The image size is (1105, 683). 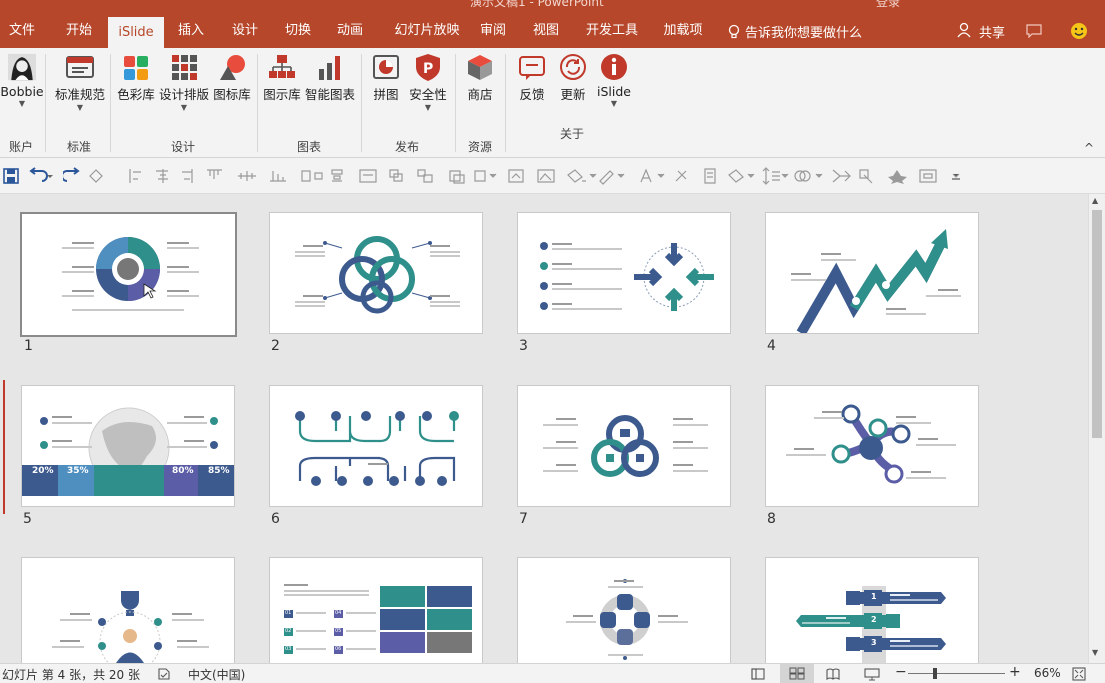 I want to click on tab-home: 开始, so click(x=79, y=29).